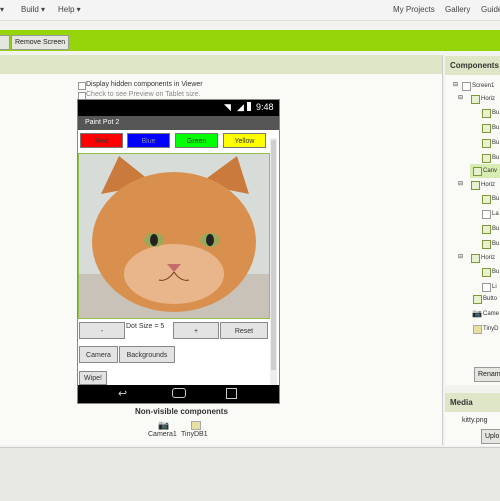  I want to click on viewer-header, so click(221, 64).